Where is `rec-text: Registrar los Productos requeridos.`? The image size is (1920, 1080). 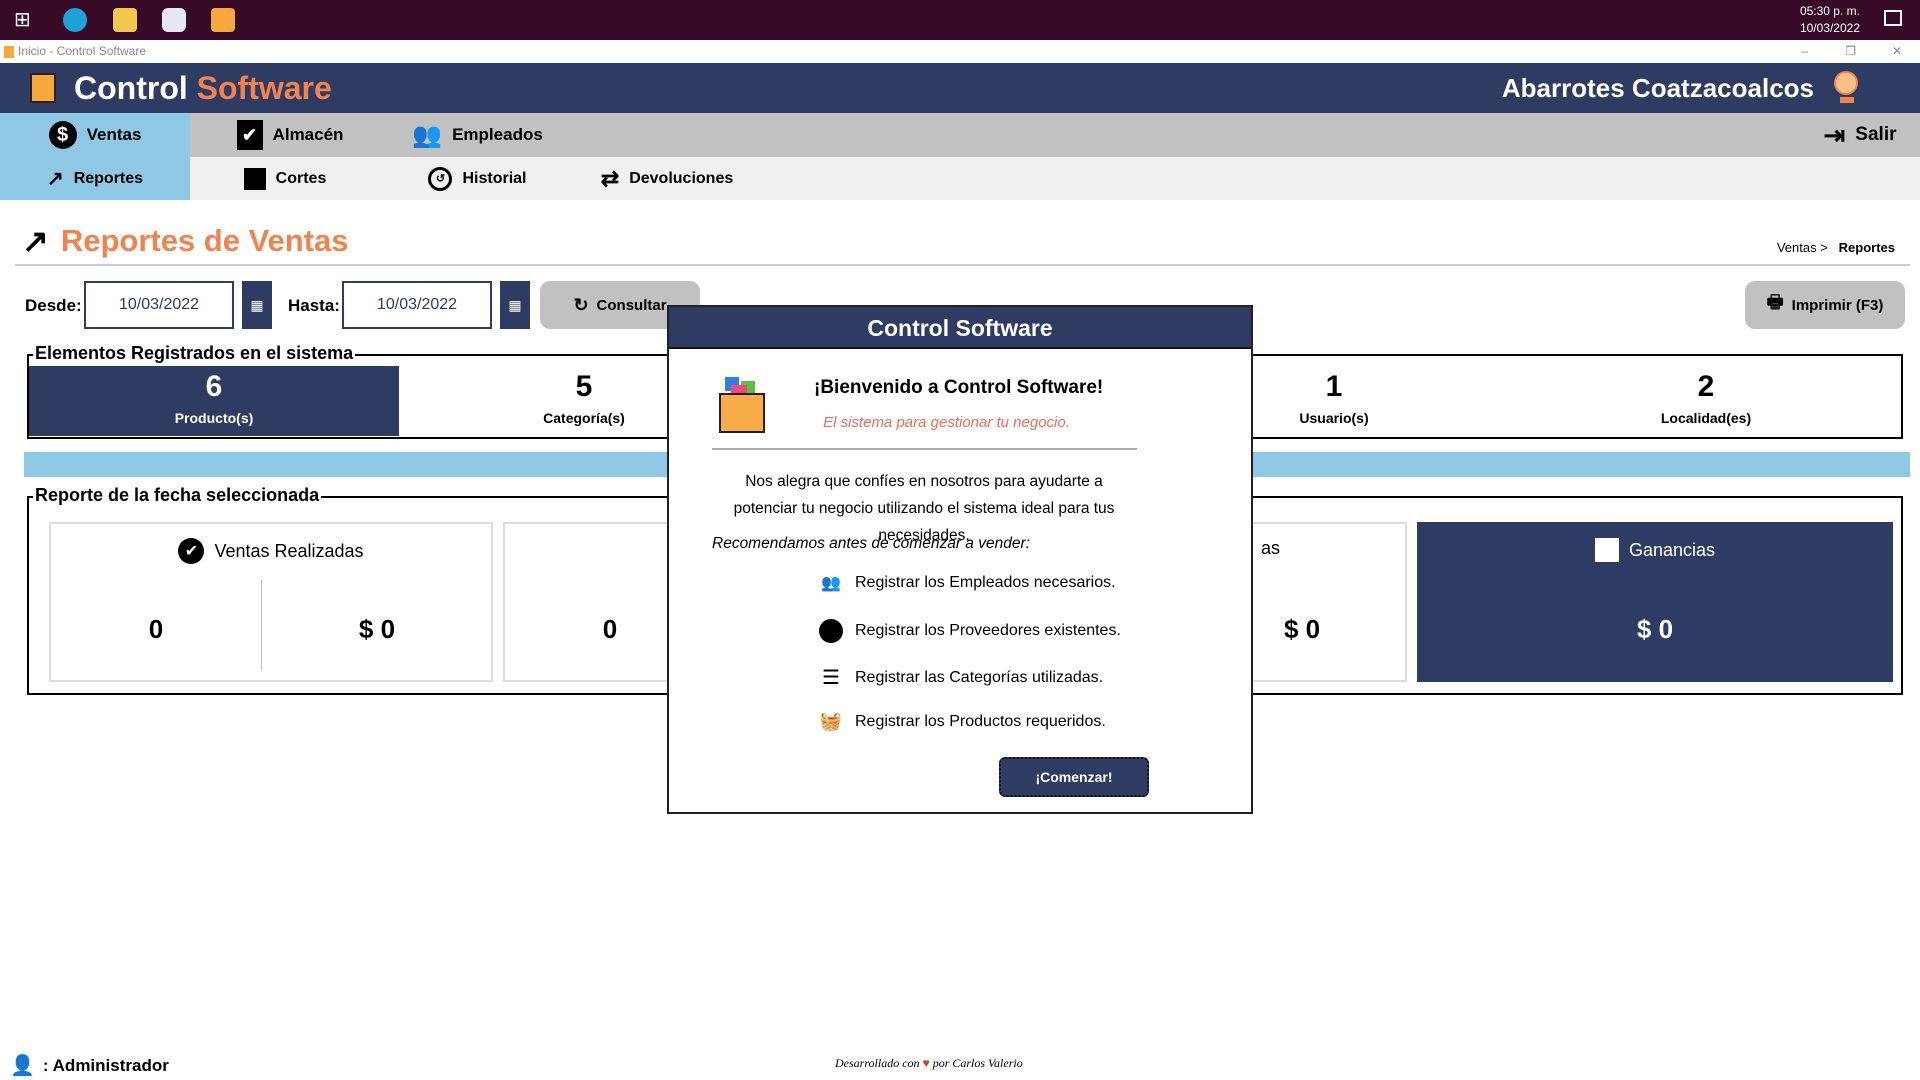
rec-text: Registrar los Productos requeridos. is located at coordinates (980, 721).